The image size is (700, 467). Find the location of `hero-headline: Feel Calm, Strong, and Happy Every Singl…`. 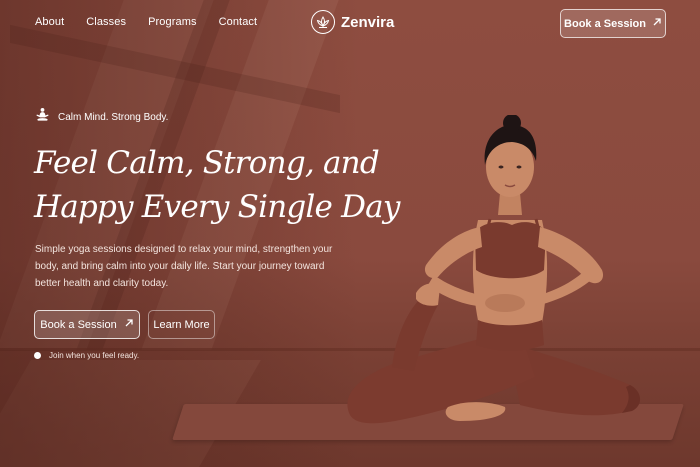

hero-headline: Feel Calm, Strong, and Happy Every Singl… is located at coordinates (217, 185).